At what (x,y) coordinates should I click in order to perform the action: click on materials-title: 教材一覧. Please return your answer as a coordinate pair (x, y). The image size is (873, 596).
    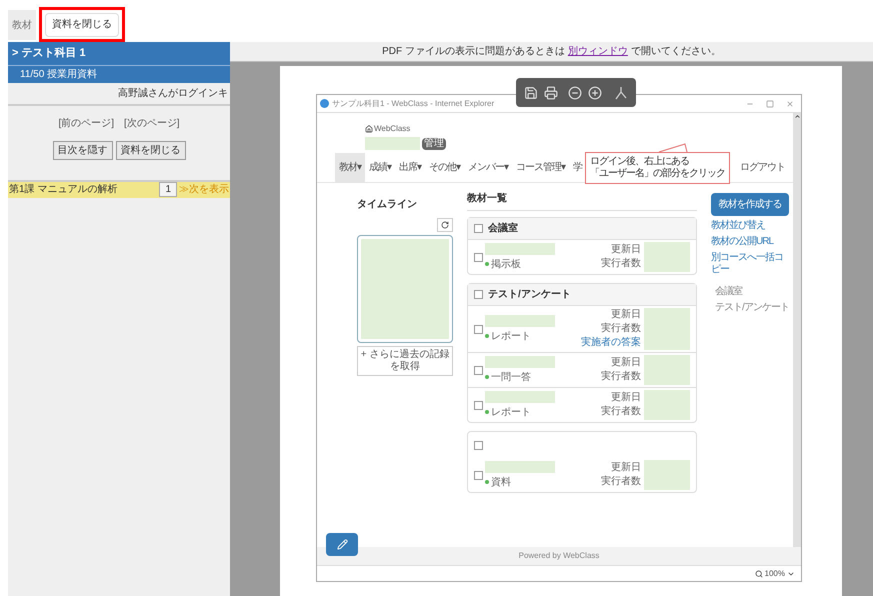
    Looking at the image, I should click on (582, 201).